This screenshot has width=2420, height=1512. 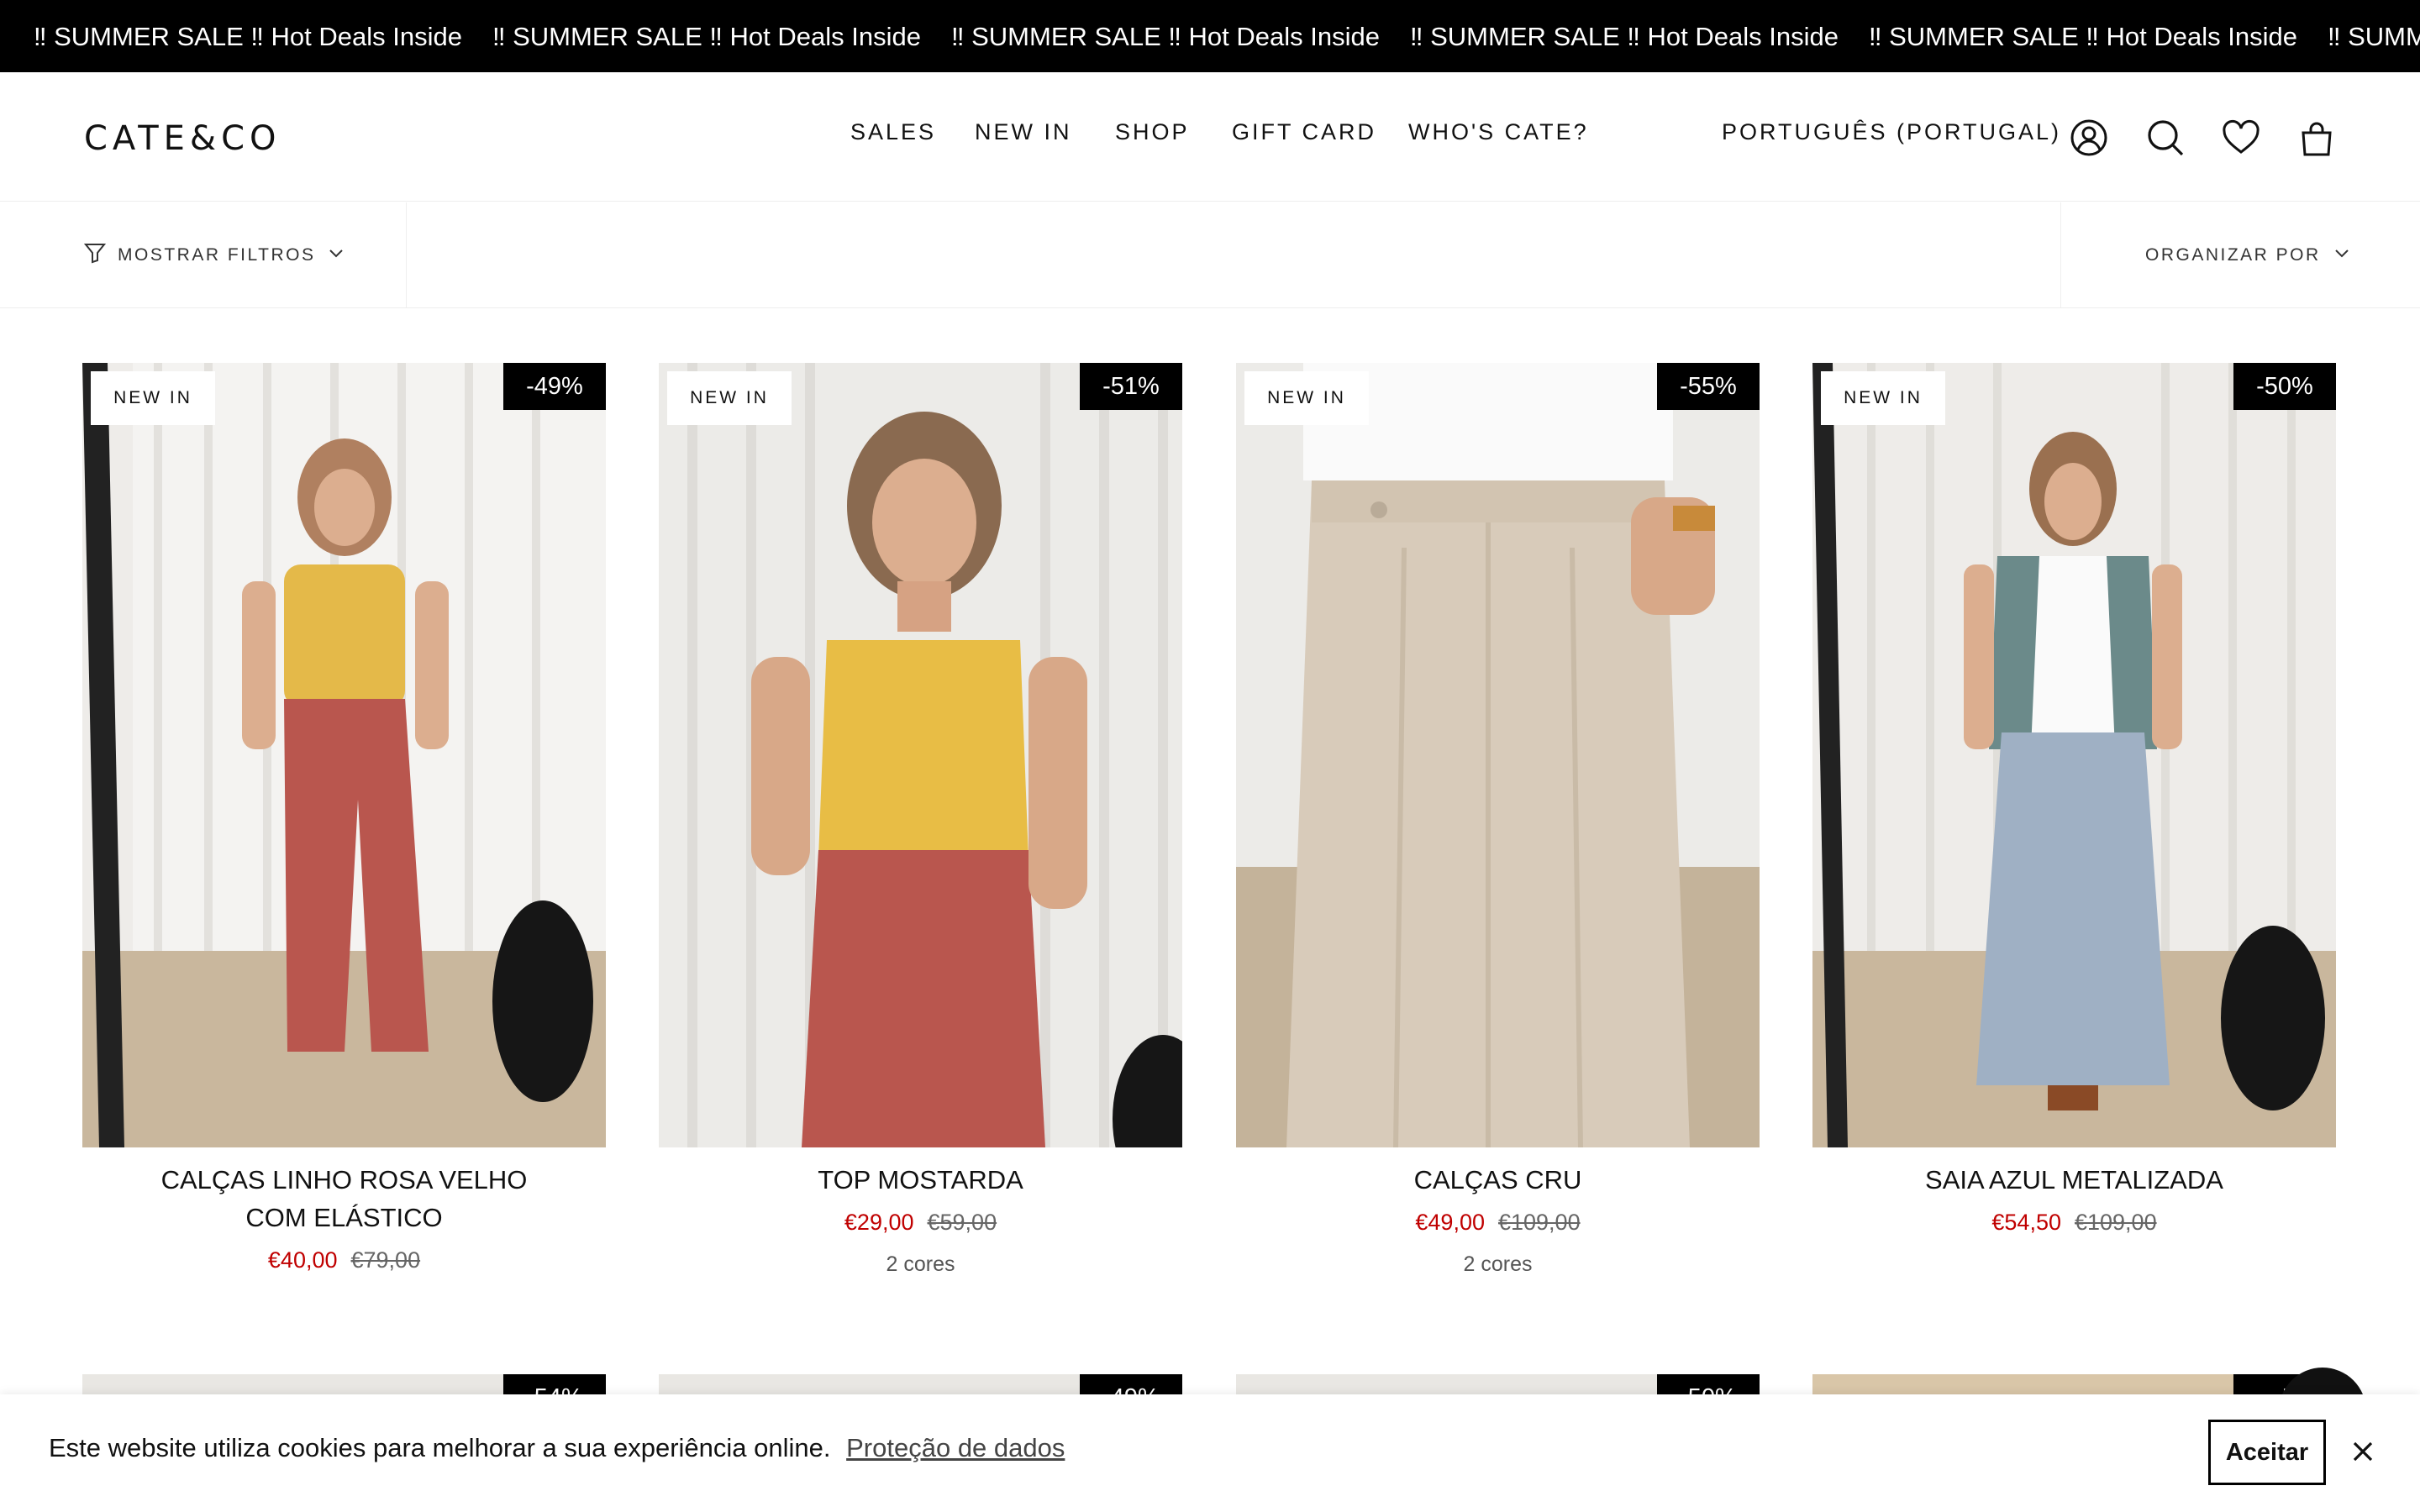 I want to click on product-info: TOP MOSTARDA €29,00 €59,00 2 cores, so click(x=921, y=1219).